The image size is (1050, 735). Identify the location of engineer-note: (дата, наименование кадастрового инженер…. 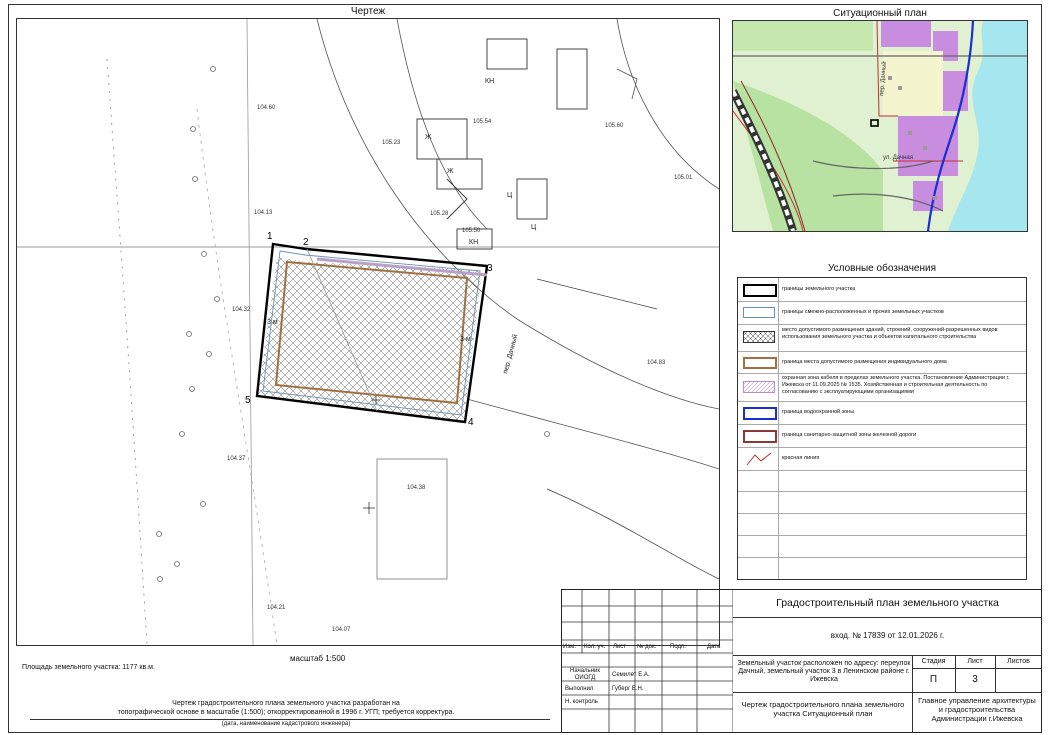
(286, 724).